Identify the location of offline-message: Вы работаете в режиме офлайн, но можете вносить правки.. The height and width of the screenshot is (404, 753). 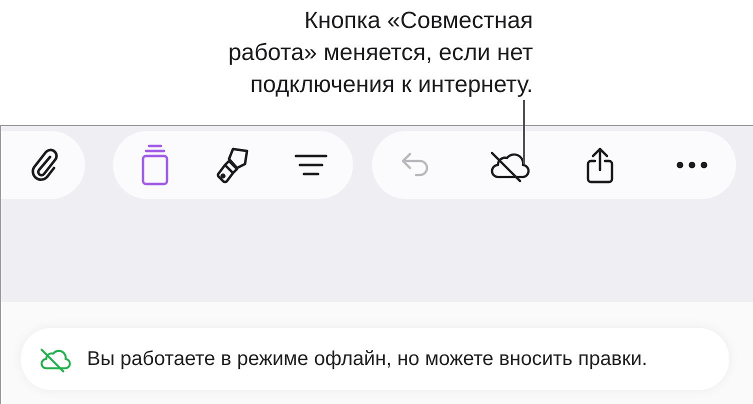
(367, 359).